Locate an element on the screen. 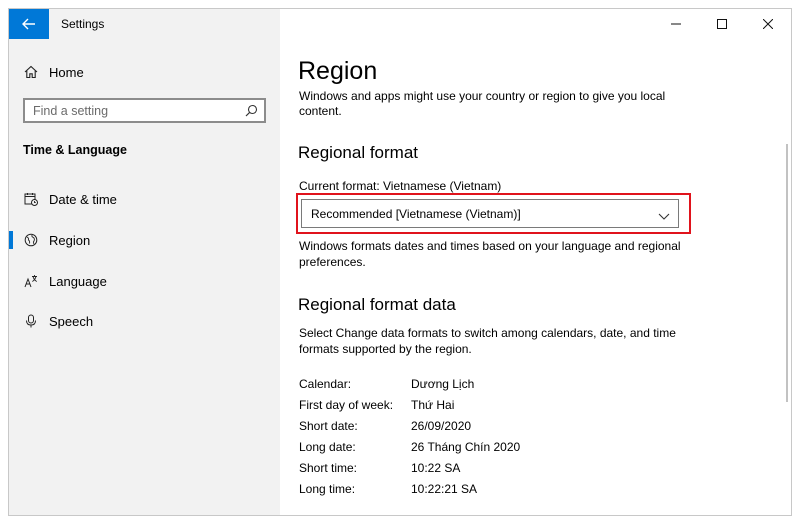 This screenshot has width=800, height=522. language-icon is located at coordinates (31, 281).